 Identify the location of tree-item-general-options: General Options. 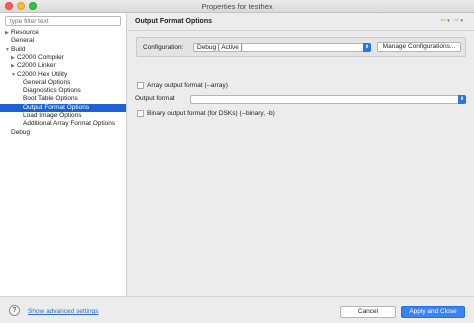
(63, 83).